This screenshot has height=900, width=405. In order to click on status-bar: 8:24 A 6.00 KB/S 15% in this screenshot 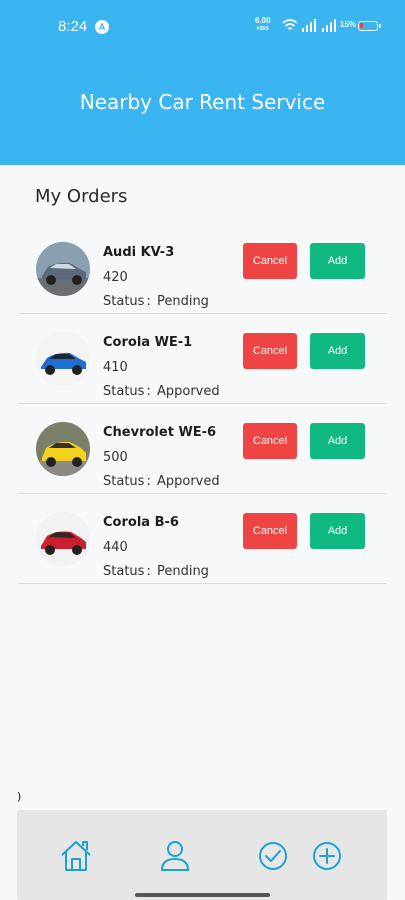, I will do `click(202, 28)`.